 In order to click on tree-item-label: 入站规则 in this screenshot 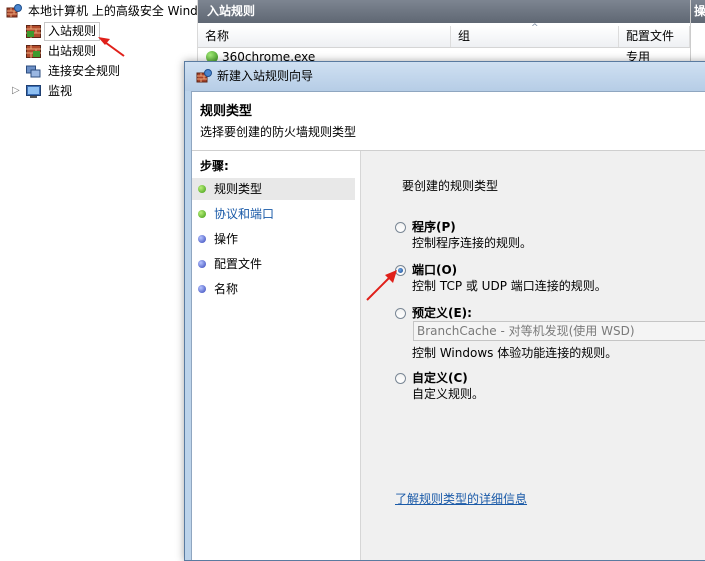, I will do `click(72, 31)`.